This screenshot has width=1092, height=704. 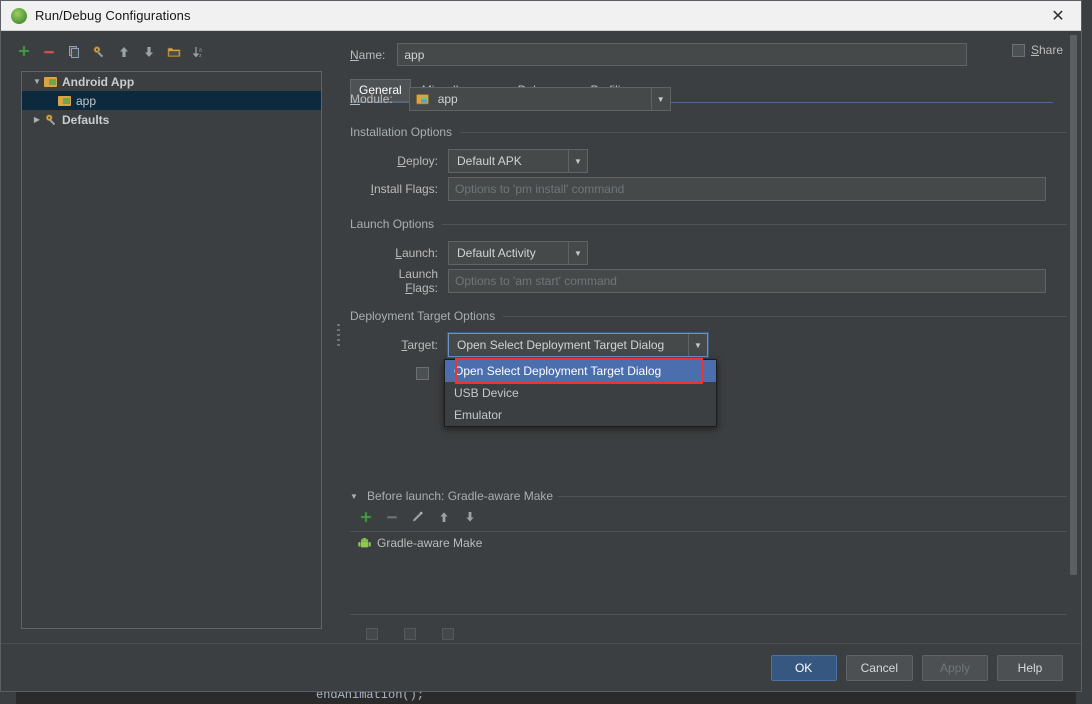 I want to click on dropdown-item-emulator: Emulator, so click(x=580, y=415).